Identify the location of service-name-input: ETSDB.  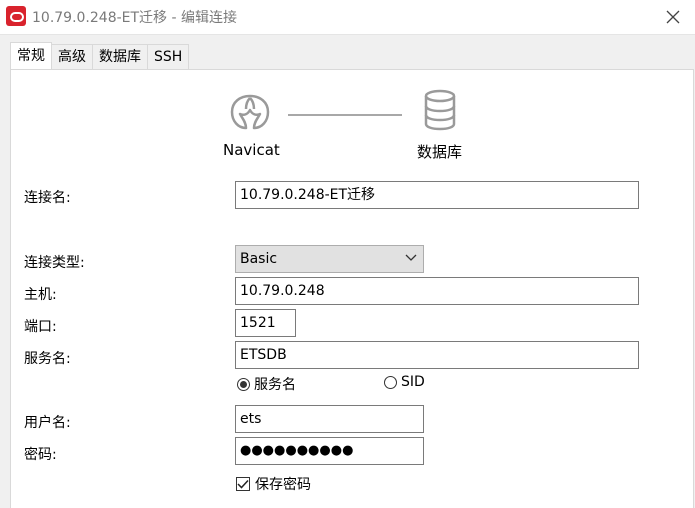
(437, 355).